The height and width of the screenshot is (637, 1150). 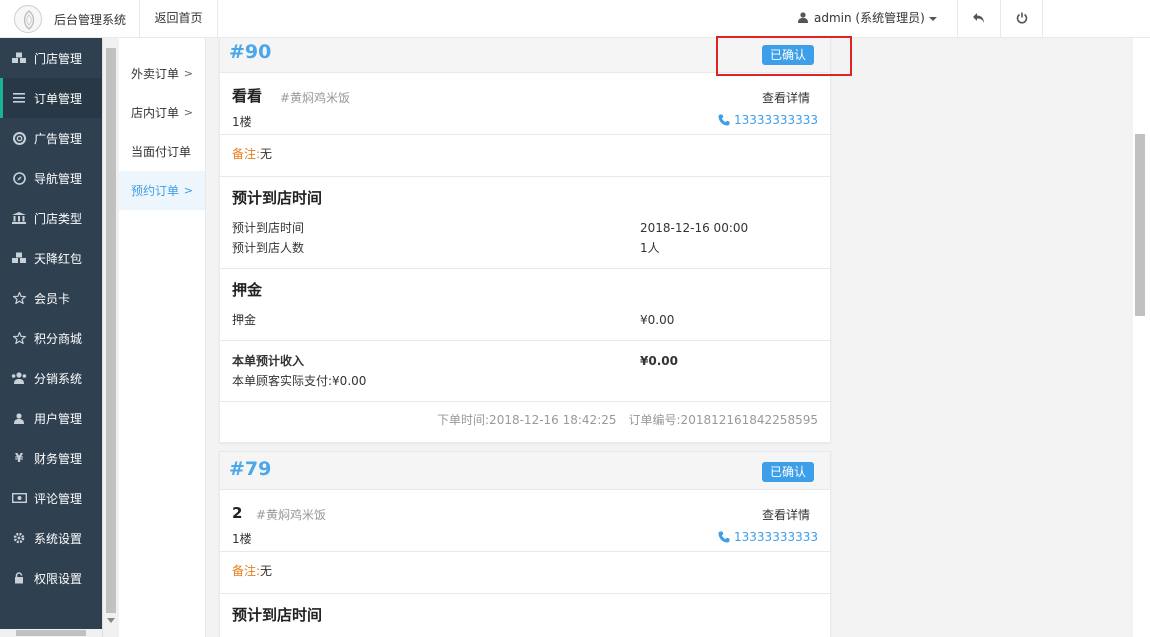 I want to click on submenu-takeout-orders: 外卖订单 >, so click(x=162, y=73).